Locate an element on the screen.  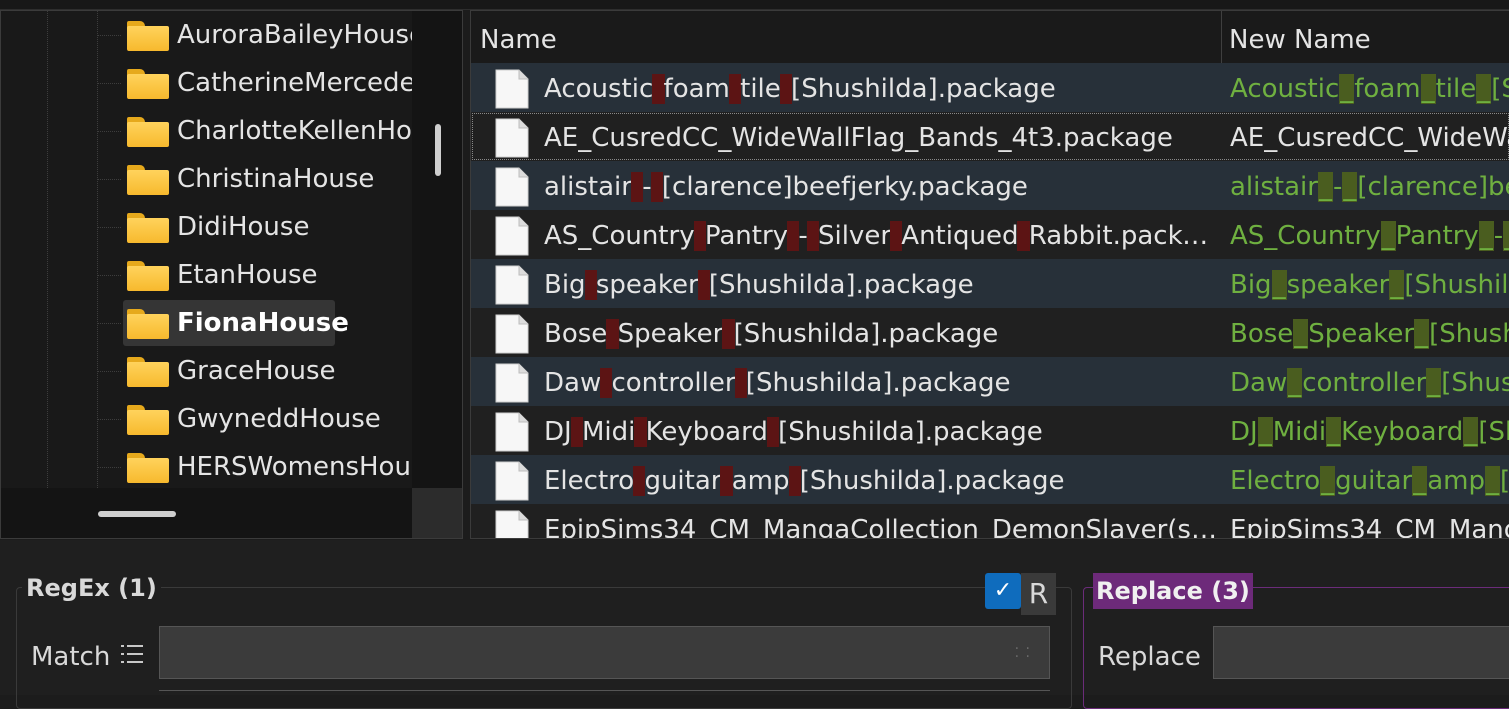
list-header: Name New Name is located at coordinates (990, 37).